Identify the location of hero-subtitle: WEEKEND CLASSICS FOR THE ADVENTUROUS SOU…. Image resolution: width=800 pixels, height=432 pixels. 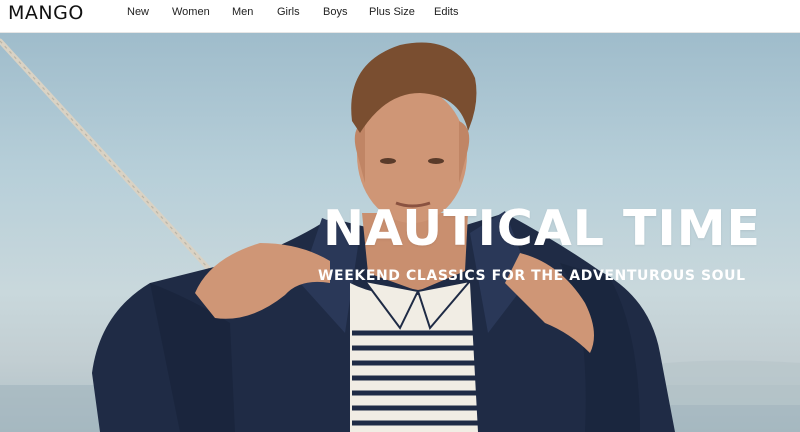
(532, 276).